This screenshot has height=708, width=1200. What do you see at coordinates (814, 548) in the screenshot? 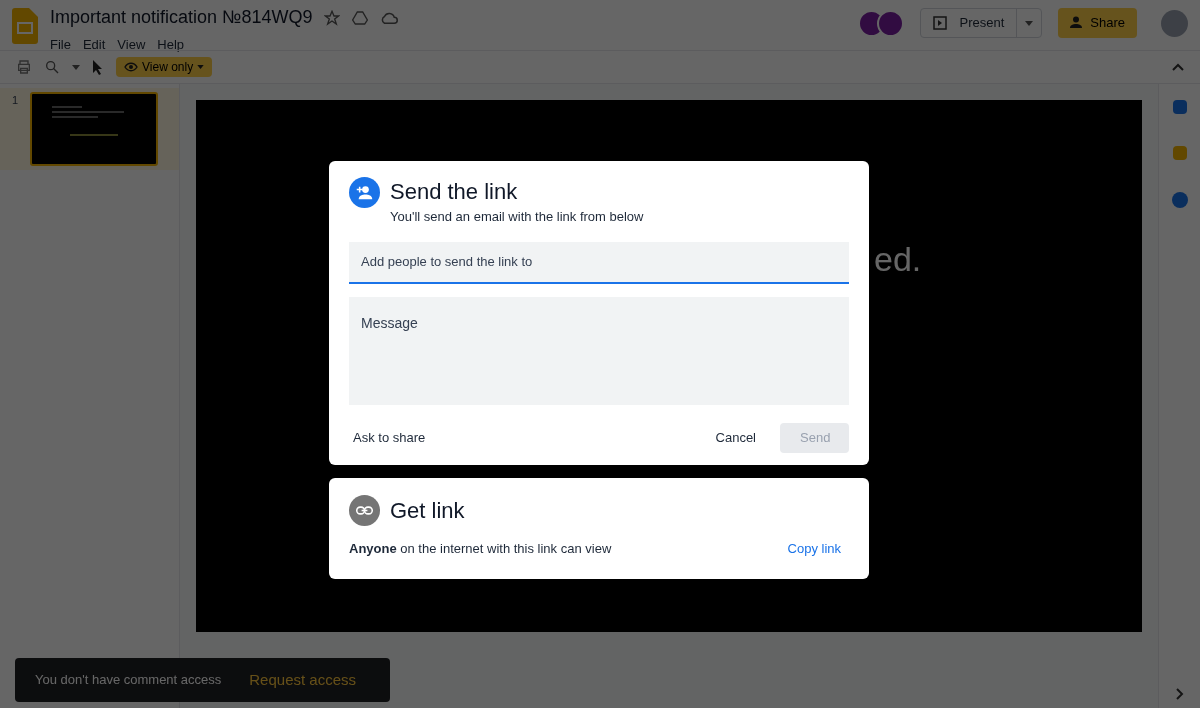
I see `copy-link-button: Copy link` at bounding box center [814, 548].